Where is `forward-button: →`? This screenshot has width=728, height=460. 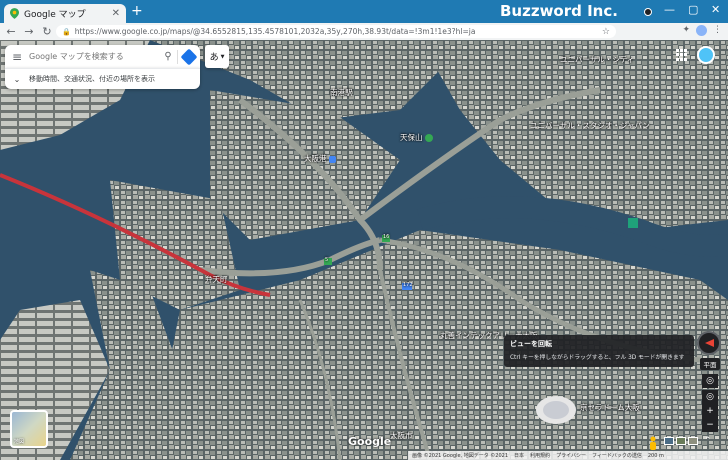
forward-button: → is located at coordinates (29, 31).